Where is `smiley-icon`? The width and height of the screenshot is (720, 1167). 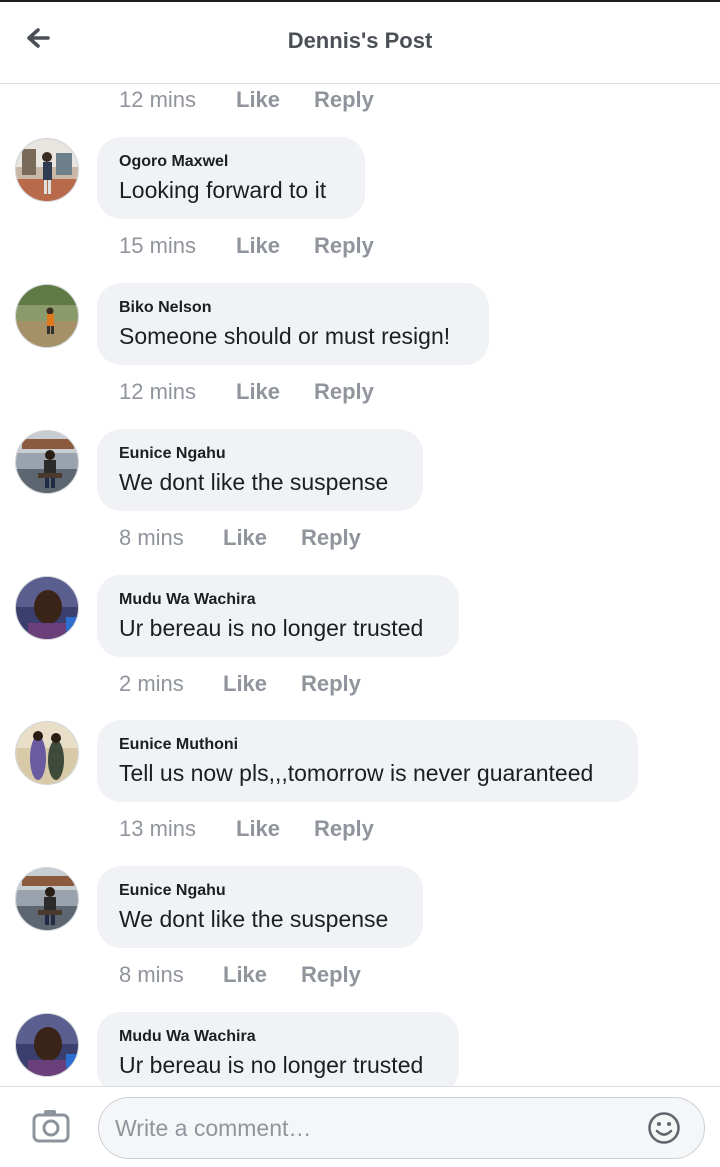
smiley-icon is located at coordinates (664, 1128).